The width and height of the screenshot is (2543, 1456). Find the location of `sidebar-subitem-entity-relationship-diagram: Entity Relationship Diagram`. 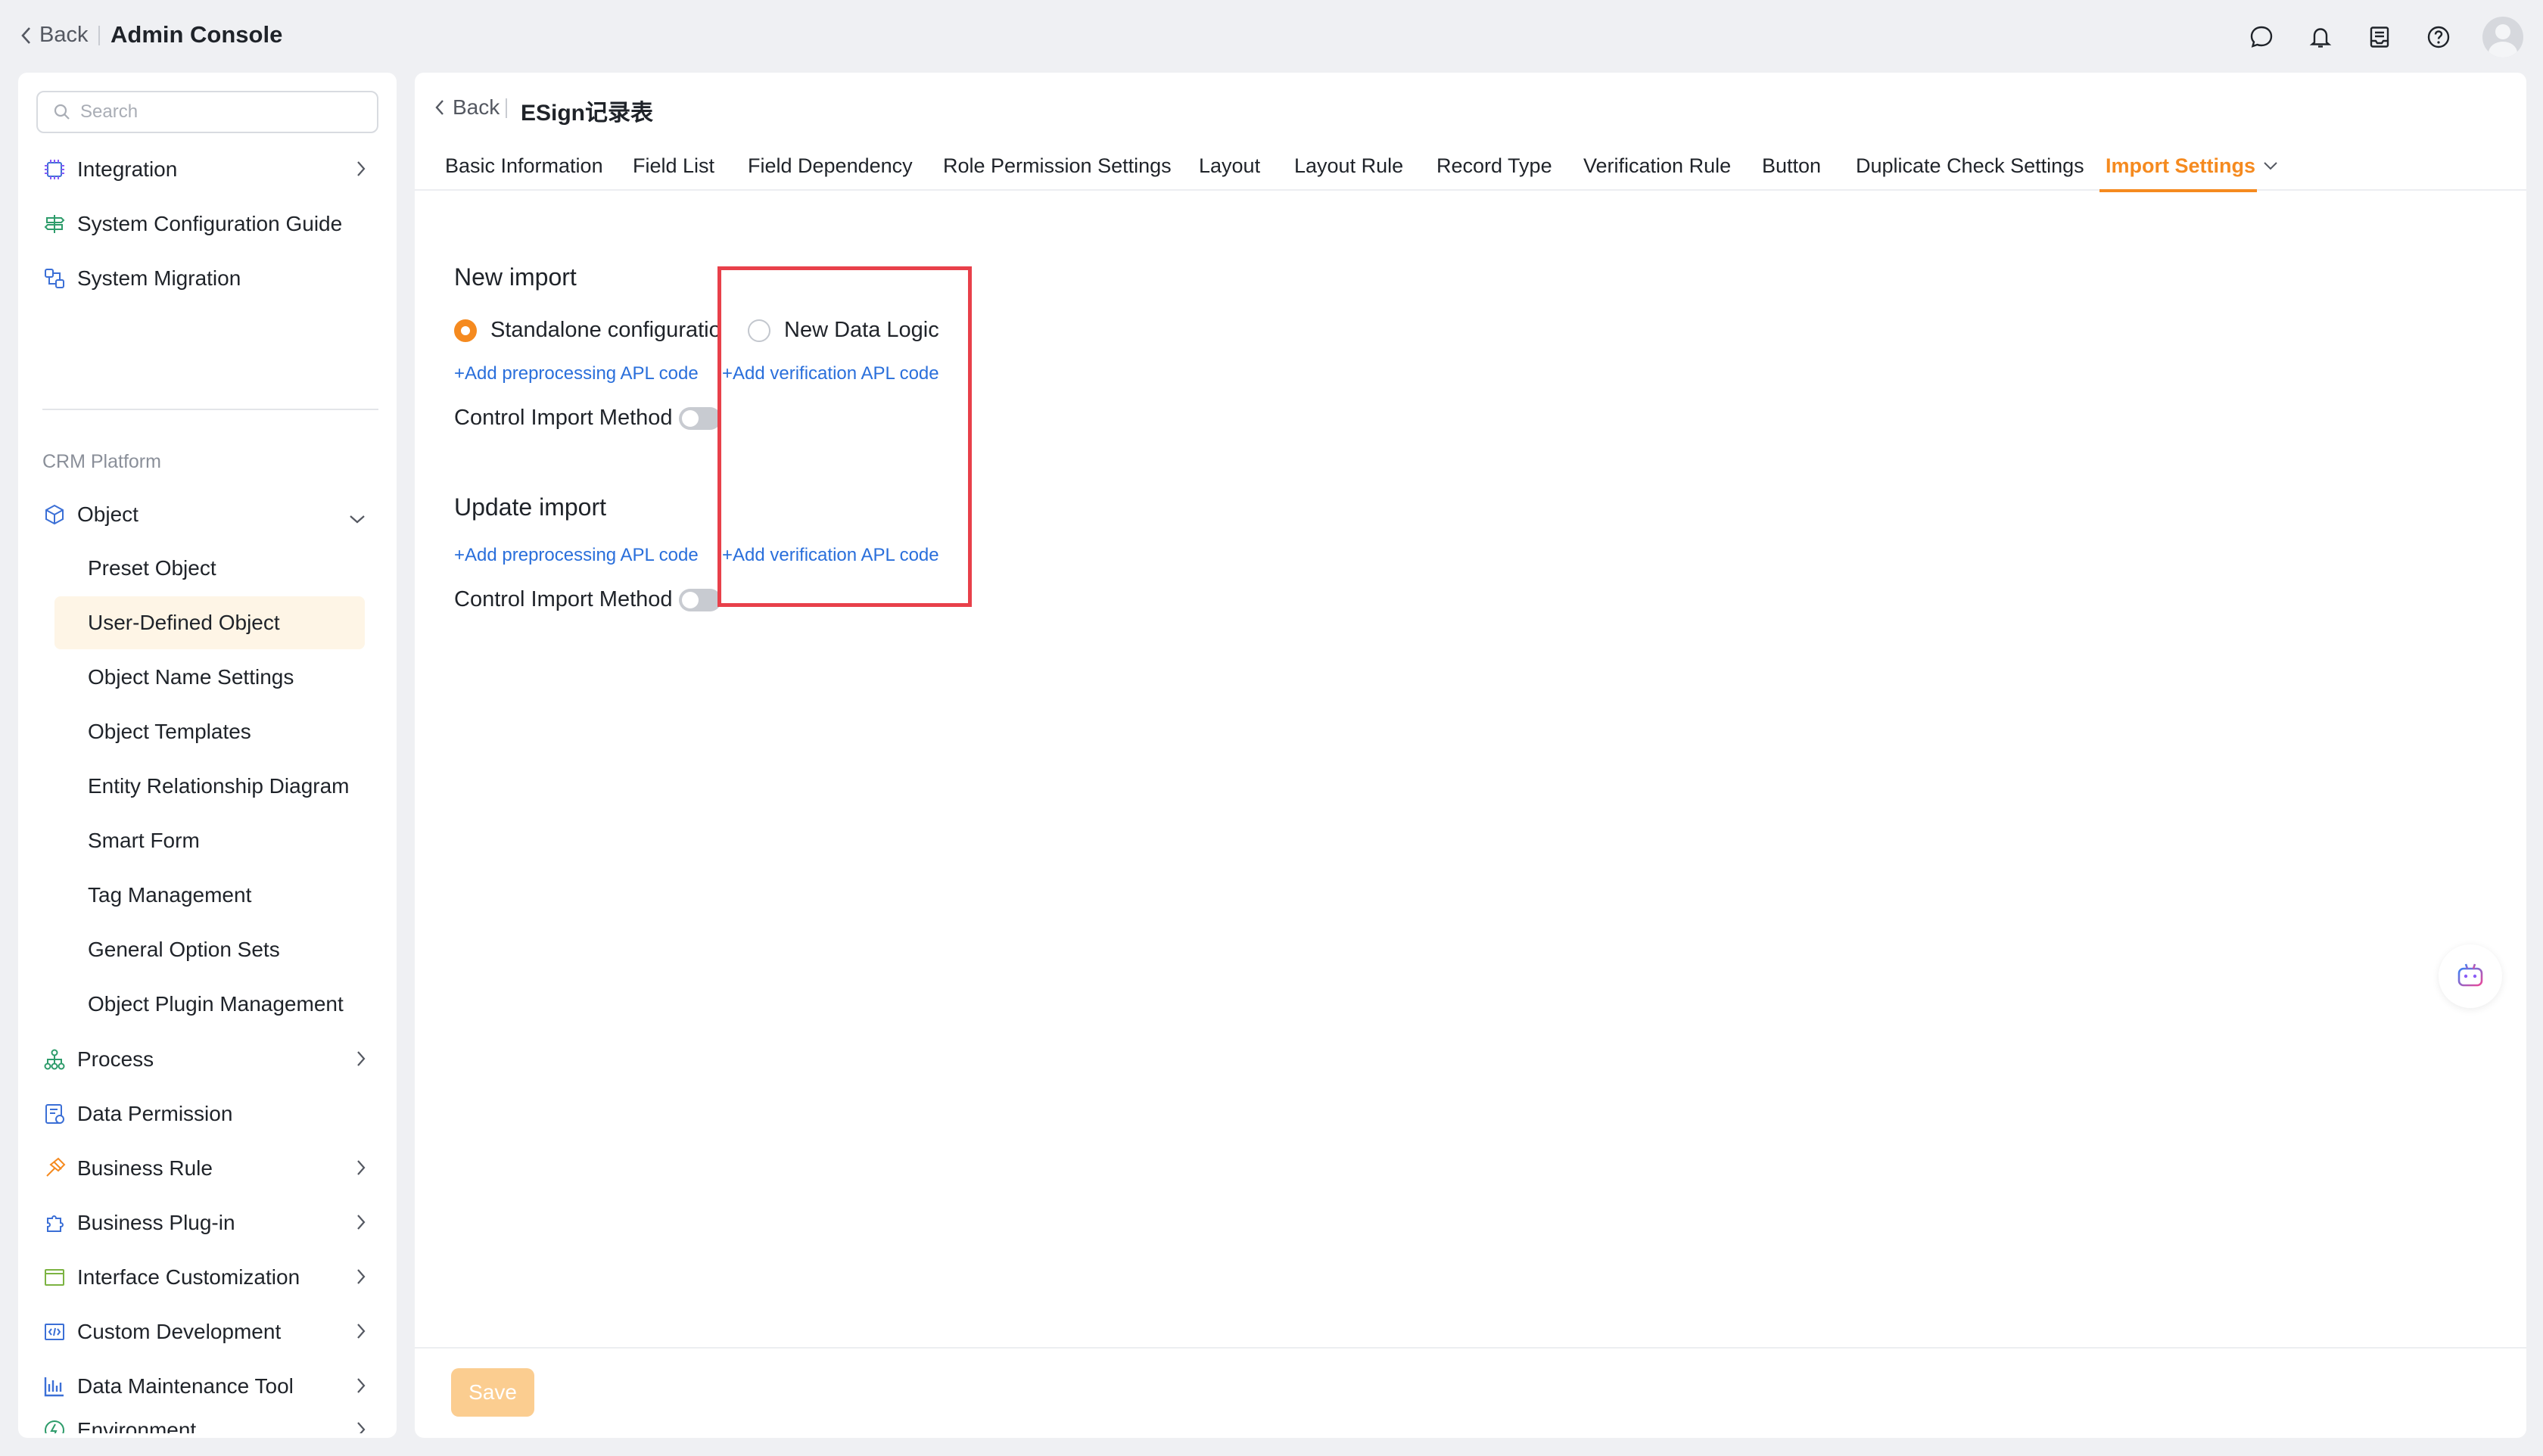

sidebar-subitem-entity-relationship-diagram: Entity Relationship Diagram is located at coordinates (209, 786).